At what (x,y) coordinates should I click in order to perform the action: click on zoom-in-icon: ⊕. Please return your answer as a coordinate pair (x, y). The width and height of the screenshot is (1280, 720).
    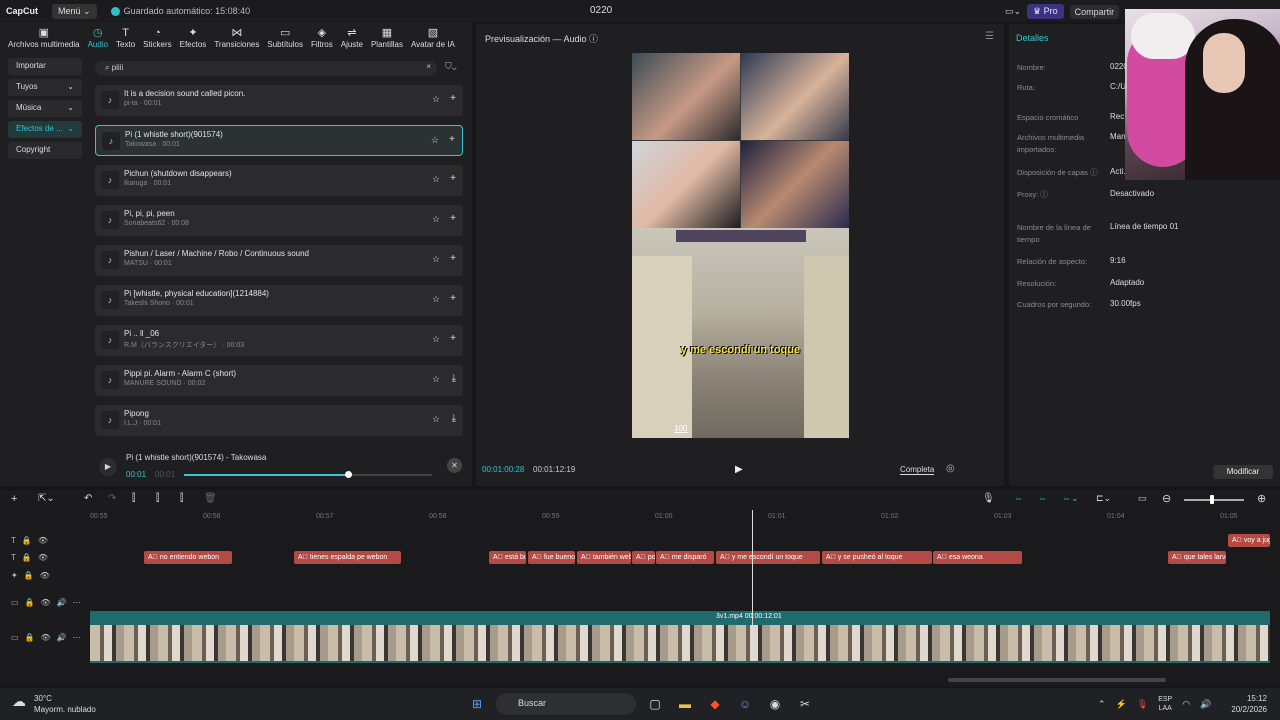
    Looking at the image, I should click on (1261, 498).